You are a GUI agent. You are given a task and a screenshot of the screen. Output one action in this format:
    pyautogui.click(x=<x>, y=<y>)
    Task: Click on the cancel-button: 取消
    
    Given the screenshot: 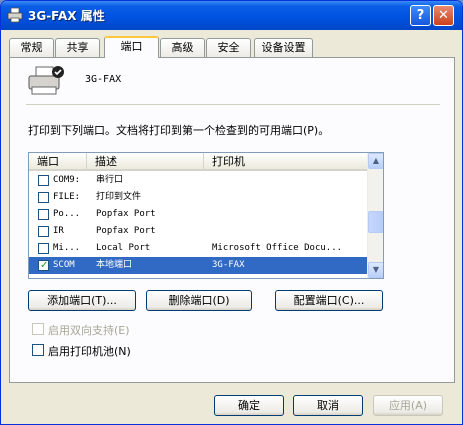 What is the action you would take?
    pyautogui.click(x=328, y=405)
    